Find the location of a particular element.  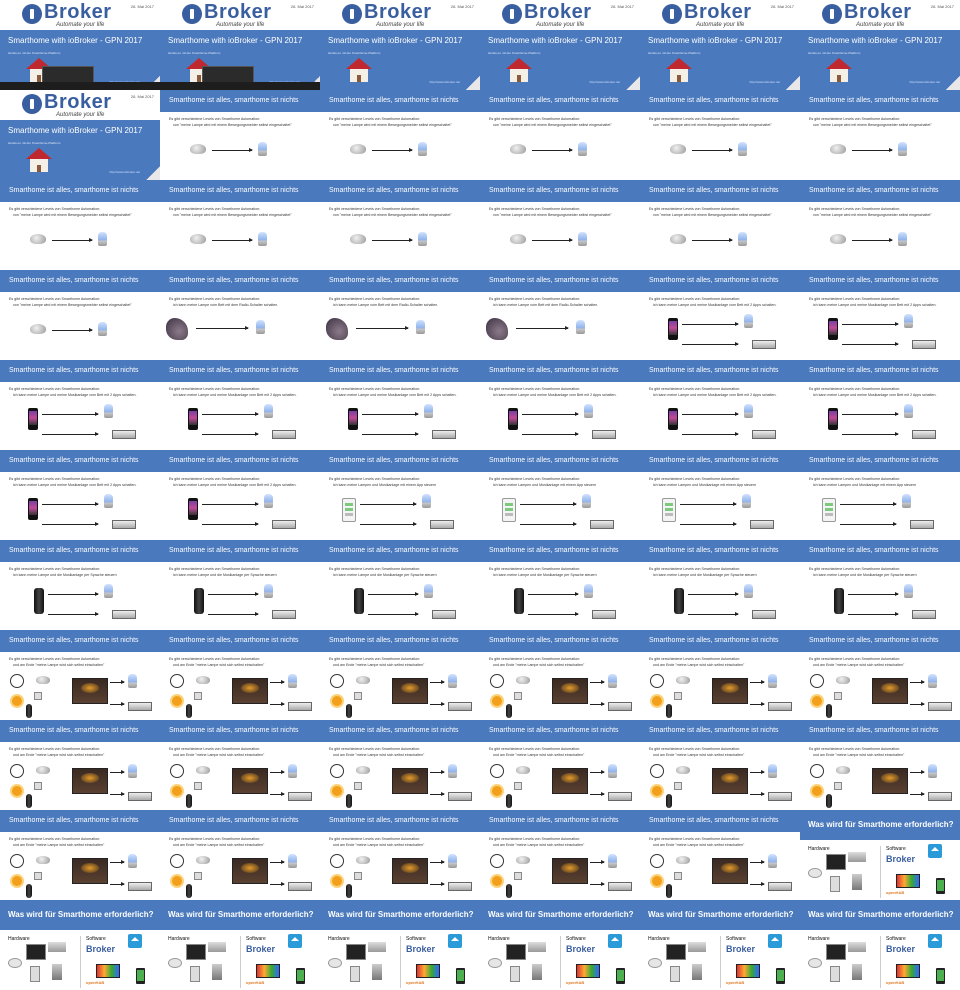

house-icon is located at coordinates (839, 71).